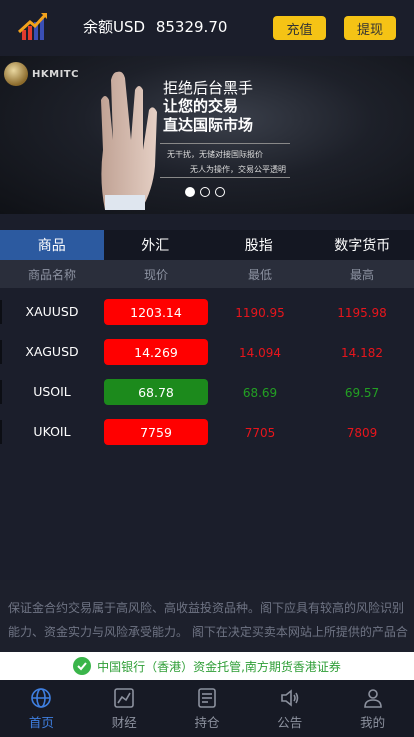  I want to click on custody-banner: 中国银行（香港）资金托管,南方期货香港证券, so click(207, 666).